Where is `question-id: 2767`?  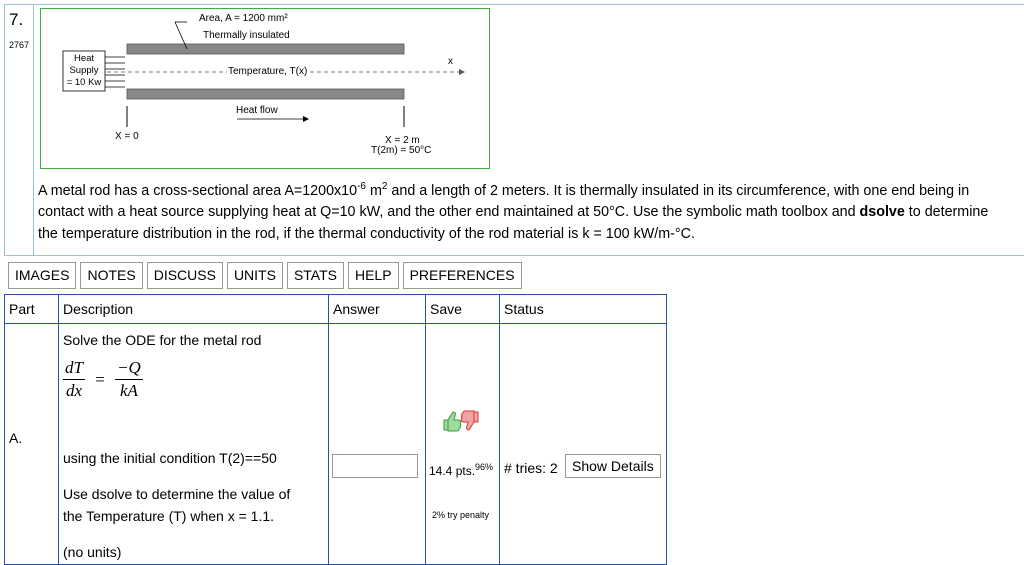 question-id: 2767 is located at coordinates (19, 45).